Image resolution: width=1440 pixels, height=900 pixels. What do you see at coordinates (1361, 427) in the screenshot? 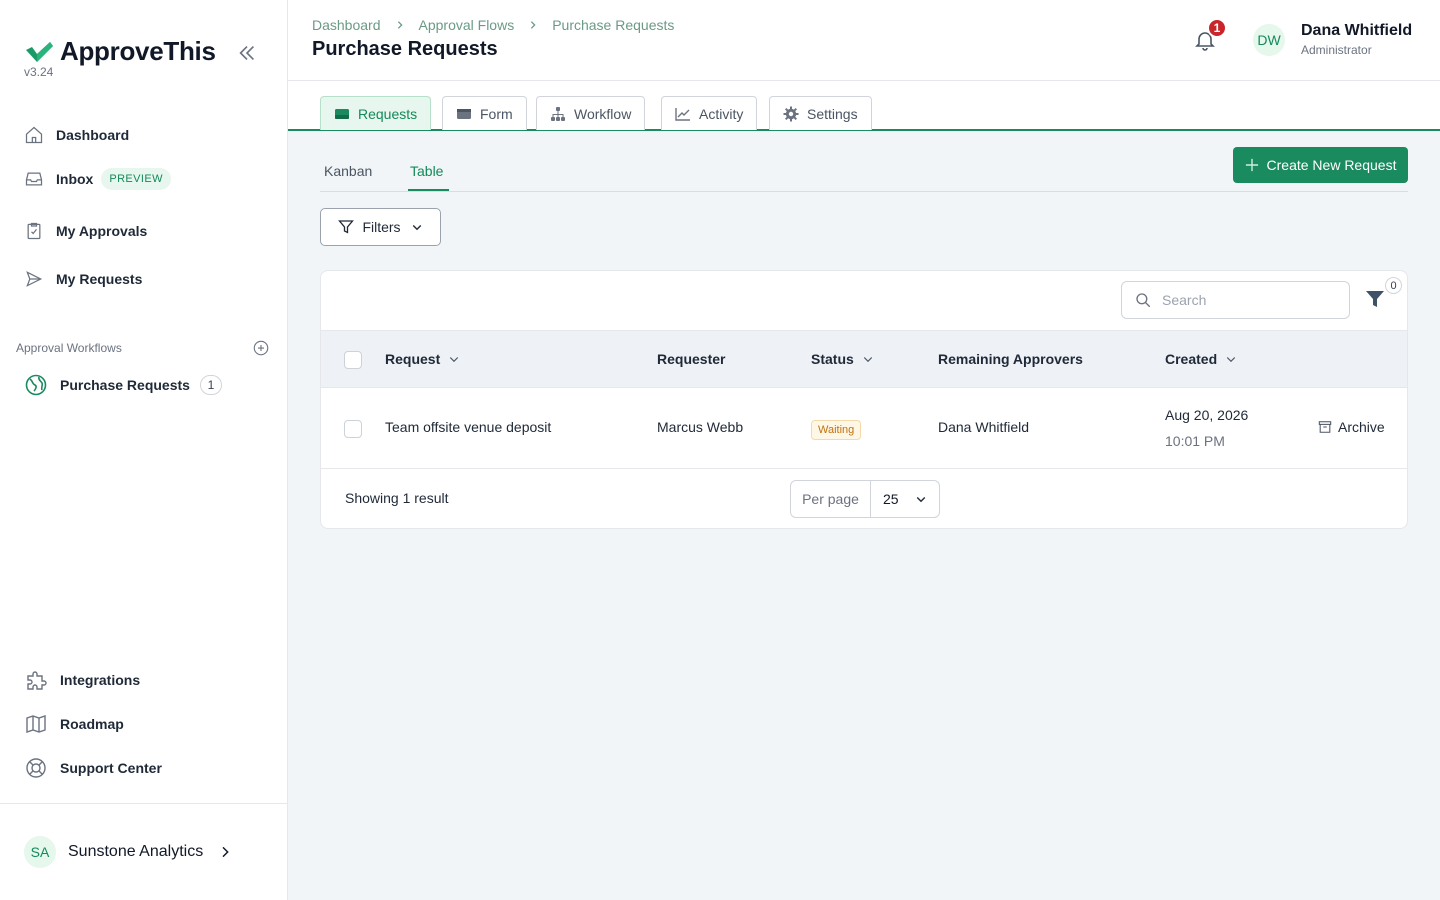
I see `archive-label: Archive` at bounding box center [1361, 427].